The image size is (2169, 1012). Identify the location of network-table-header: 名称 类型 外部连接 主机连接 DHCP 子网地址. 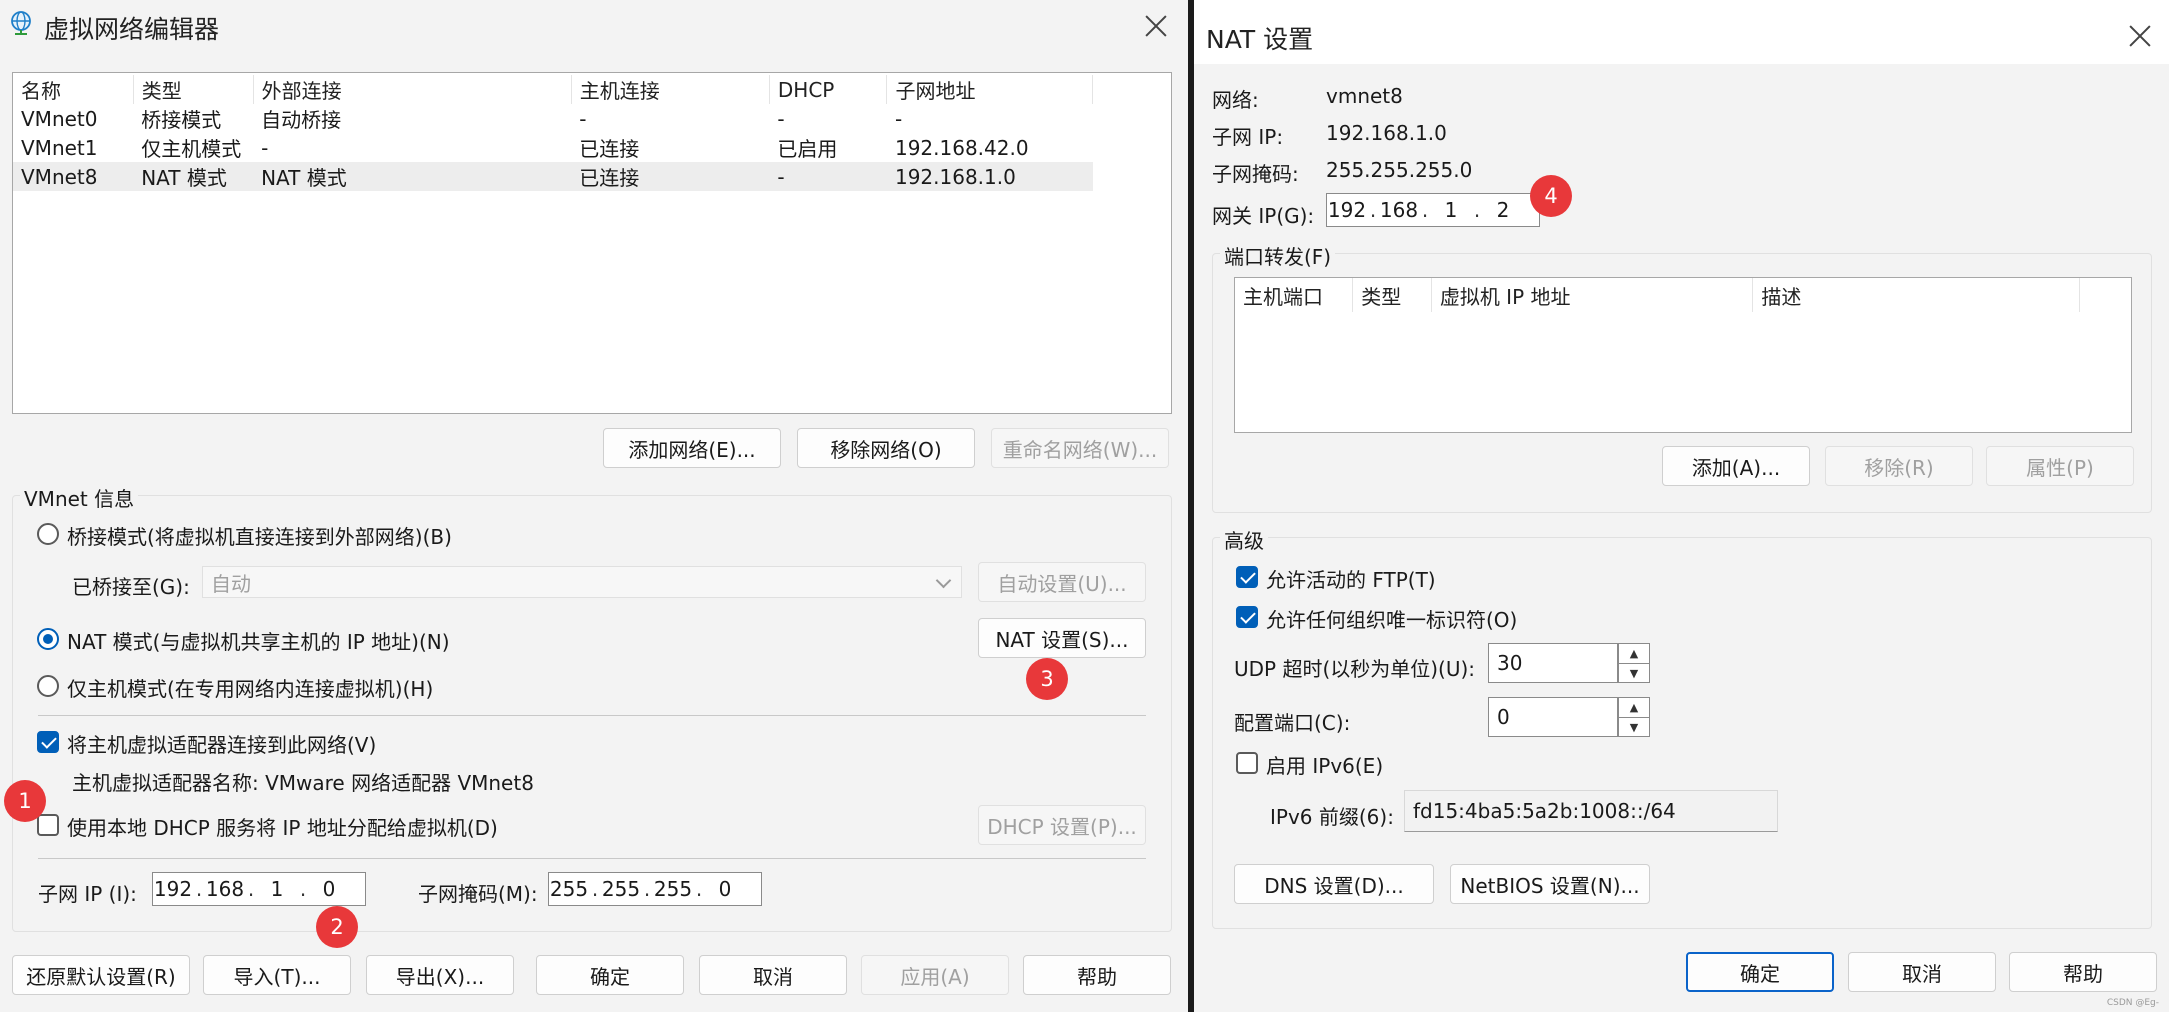
(553, 89).